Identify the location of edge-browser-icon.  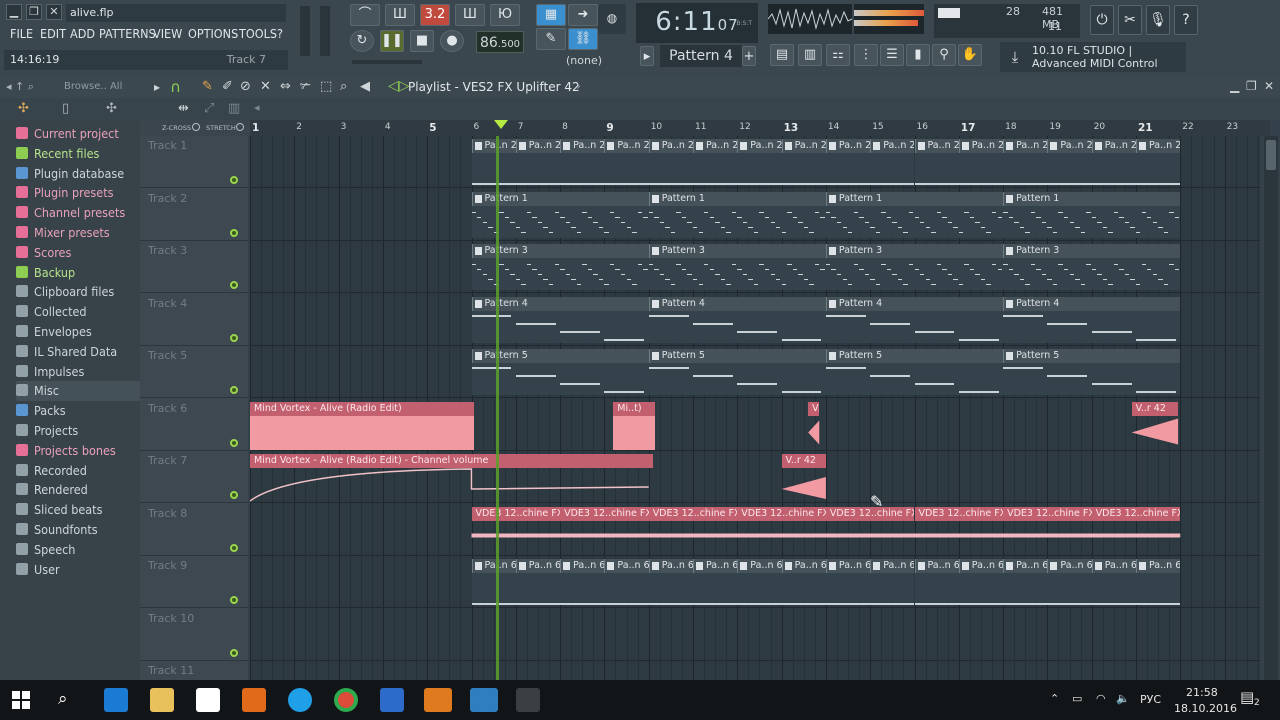
(116, 700).